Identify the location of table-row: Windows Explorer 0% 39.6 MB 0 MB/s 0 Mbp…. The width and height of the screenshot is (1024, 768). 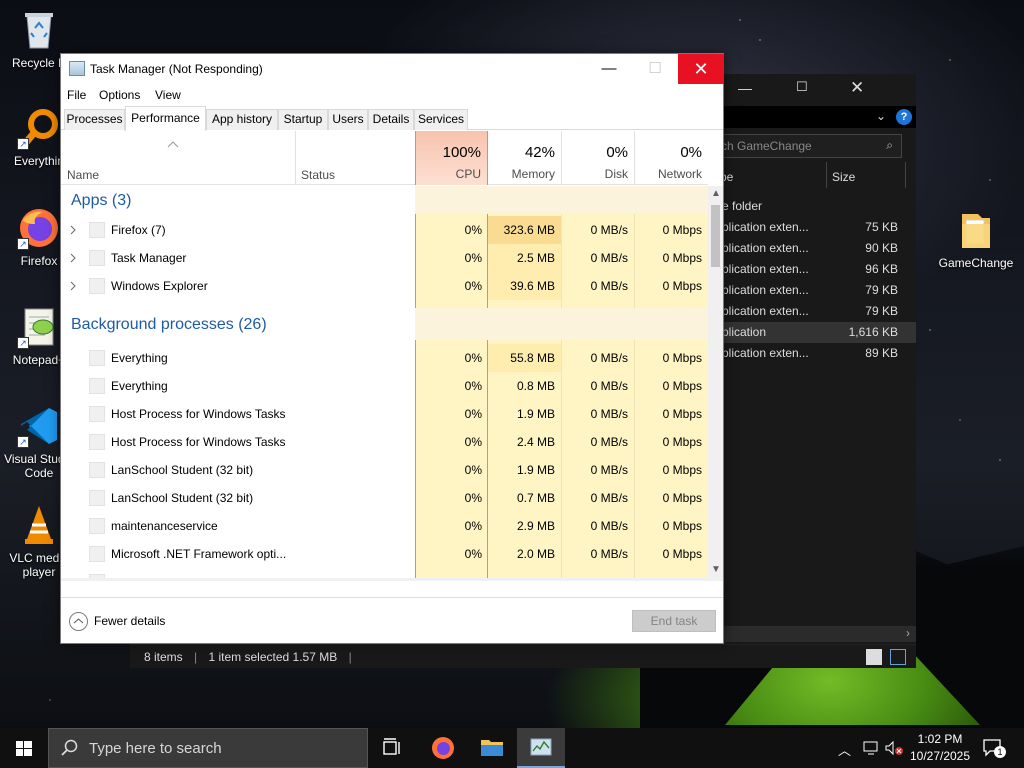
(384, 286).